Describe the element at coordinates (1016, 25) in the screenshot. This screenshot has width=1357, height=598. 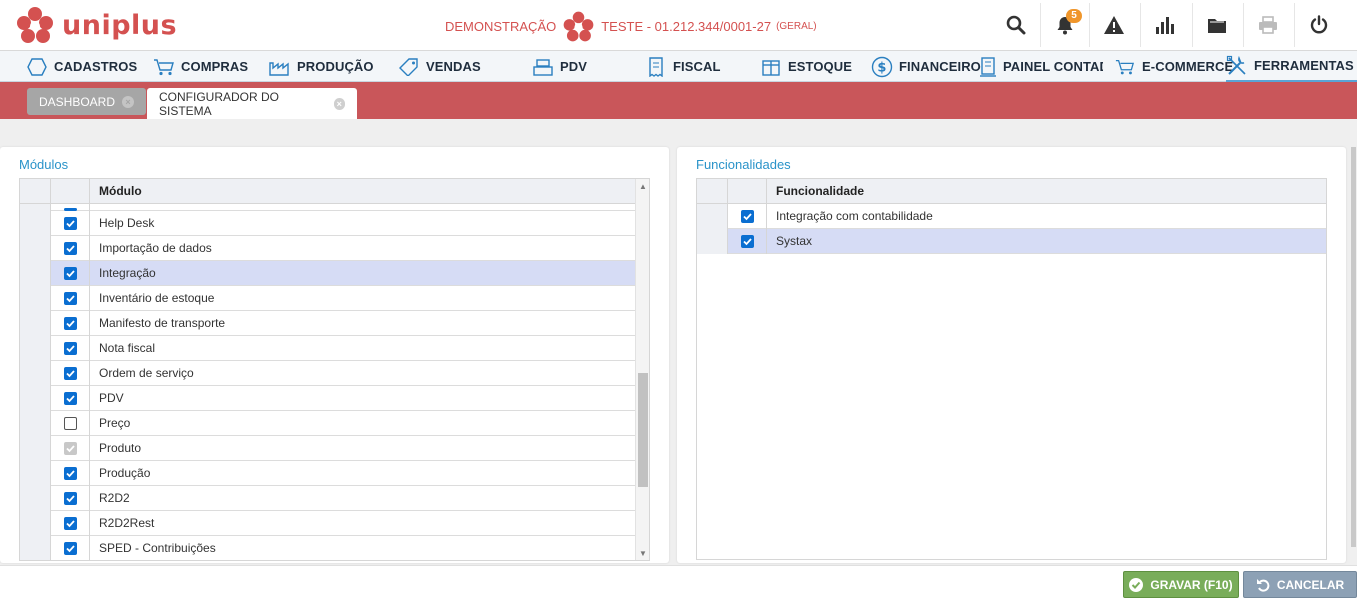
I see `search-button` at that location.